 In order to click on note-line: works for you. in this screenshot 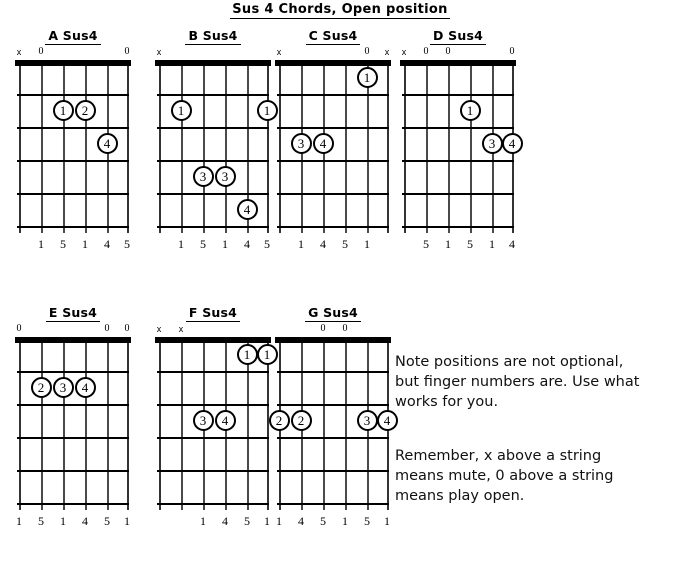, I will do `click(447, 402)`.